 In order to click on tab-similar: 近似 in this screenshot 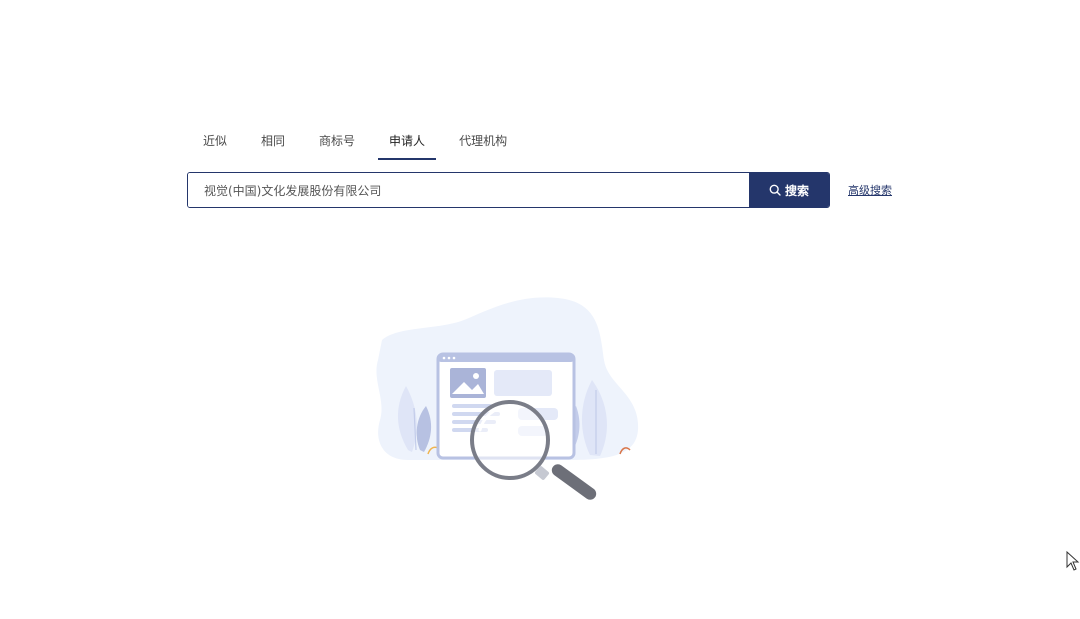, I will do `click(215, 144)`.